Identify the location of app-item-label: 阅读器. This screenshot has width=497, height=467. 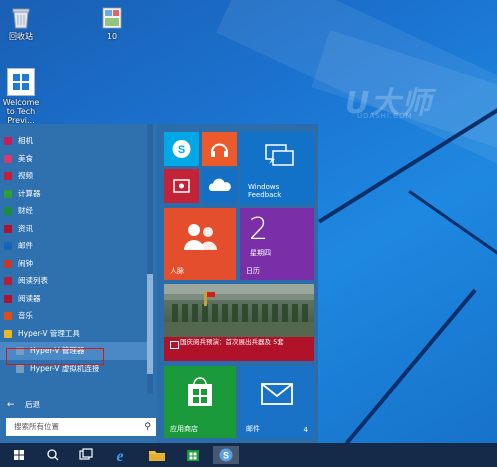
(29, 298).